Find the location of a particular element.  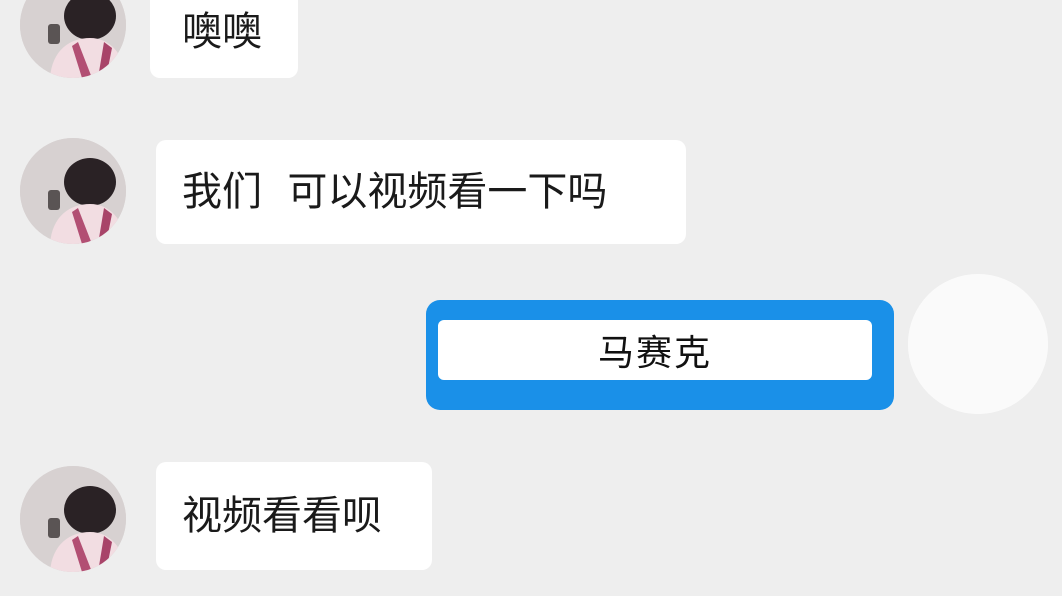

message-text: 我们 可以视频看一下吗 is located at coordinates (395, 192).